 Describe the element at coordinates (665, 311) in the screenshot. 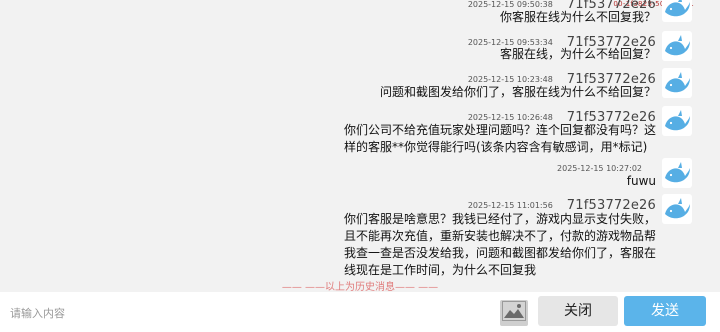

I see `send-button: 发送` at that location.